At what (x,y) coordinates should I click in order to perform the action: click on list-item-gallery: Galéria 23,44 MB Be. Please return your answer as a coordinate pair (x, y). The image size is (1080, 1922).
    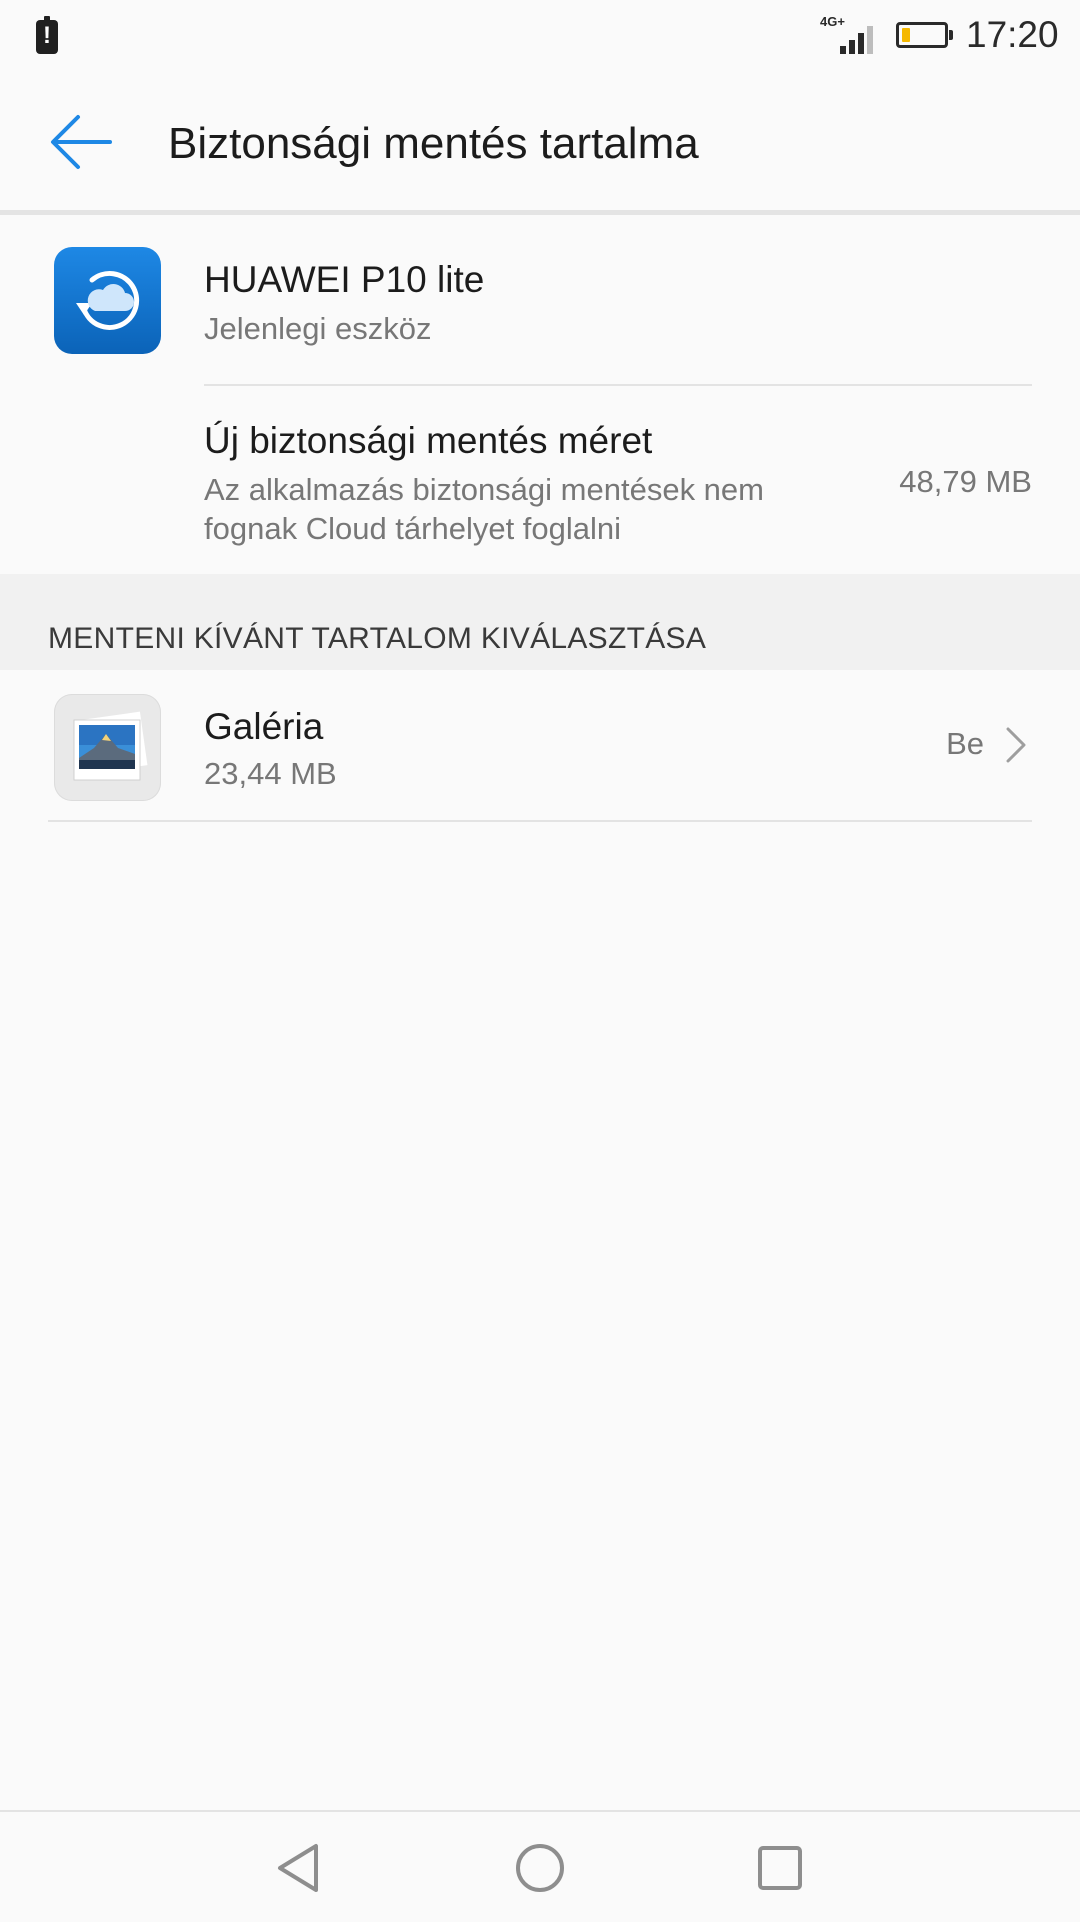
    Looking at the image, I should click on (540, 745).